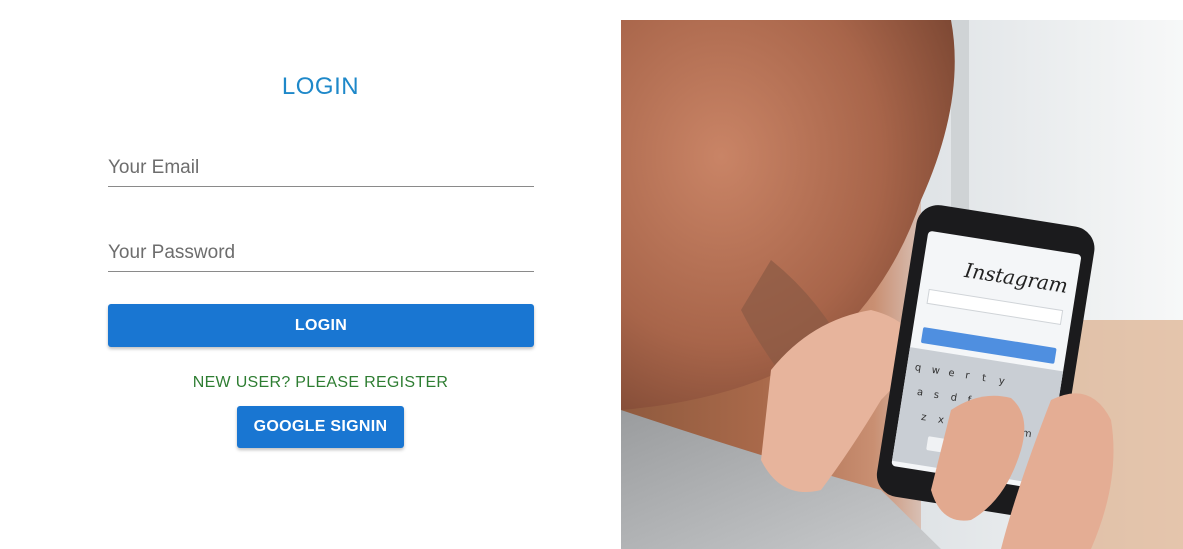 Image resolution: width=1183 pixels, height=549 pixels. I want to click on password-input, so click(321, 252).